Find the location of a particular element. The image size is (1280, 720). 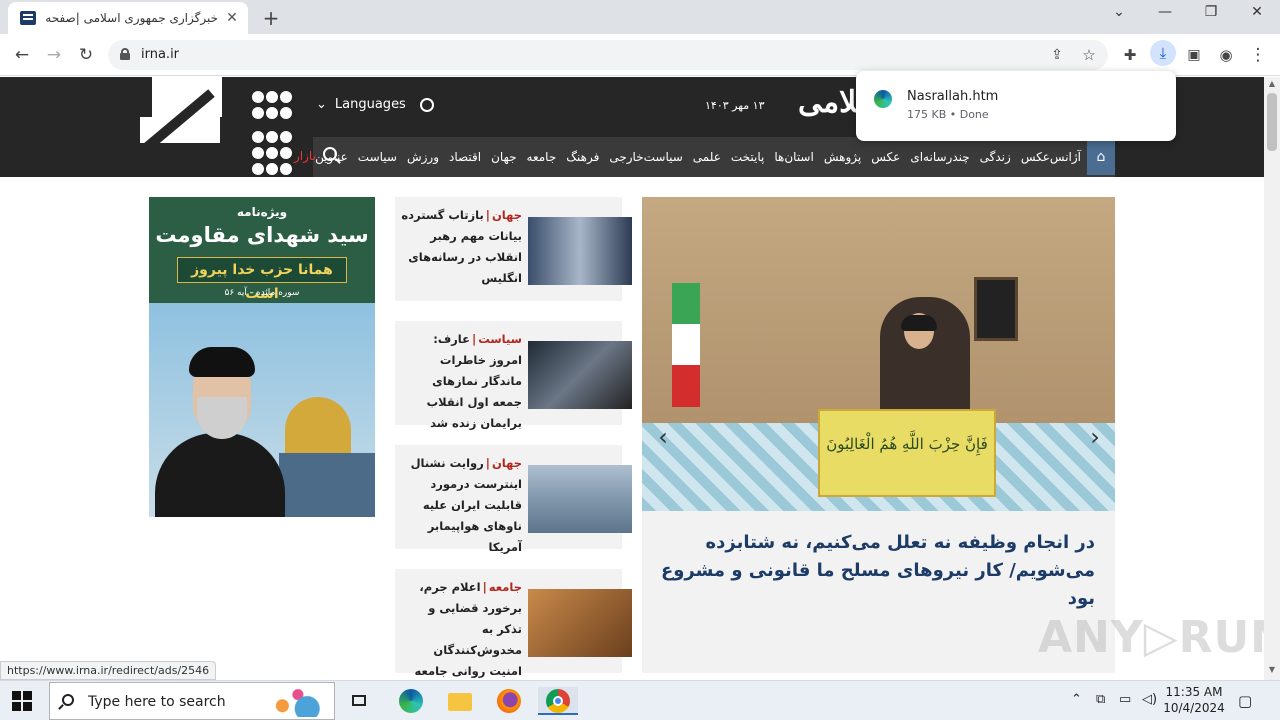

edge-file-icon is located at coordinates (883, 99).